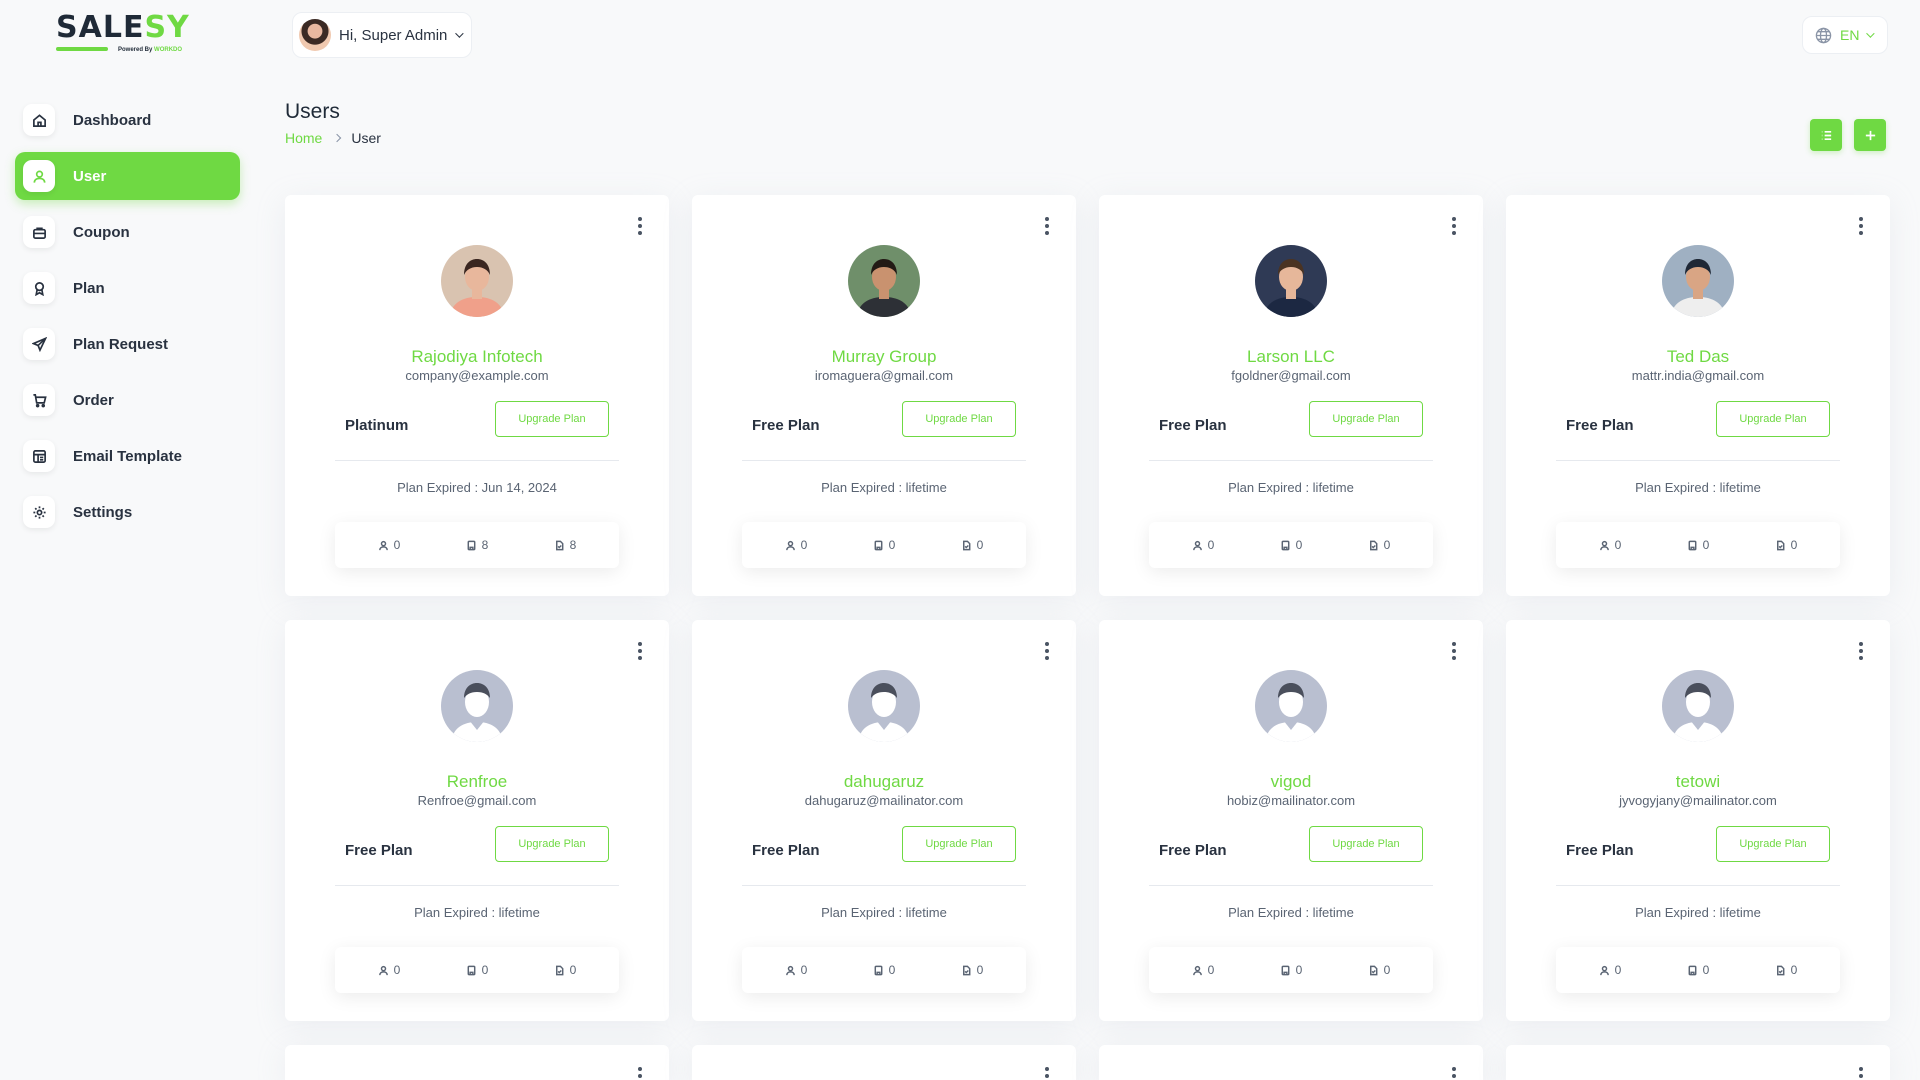 This screenshot has width=1920, height=1080. Describe the element at coordinates (1826, 135) in the screenshot. I see `list-view-button` at that location.